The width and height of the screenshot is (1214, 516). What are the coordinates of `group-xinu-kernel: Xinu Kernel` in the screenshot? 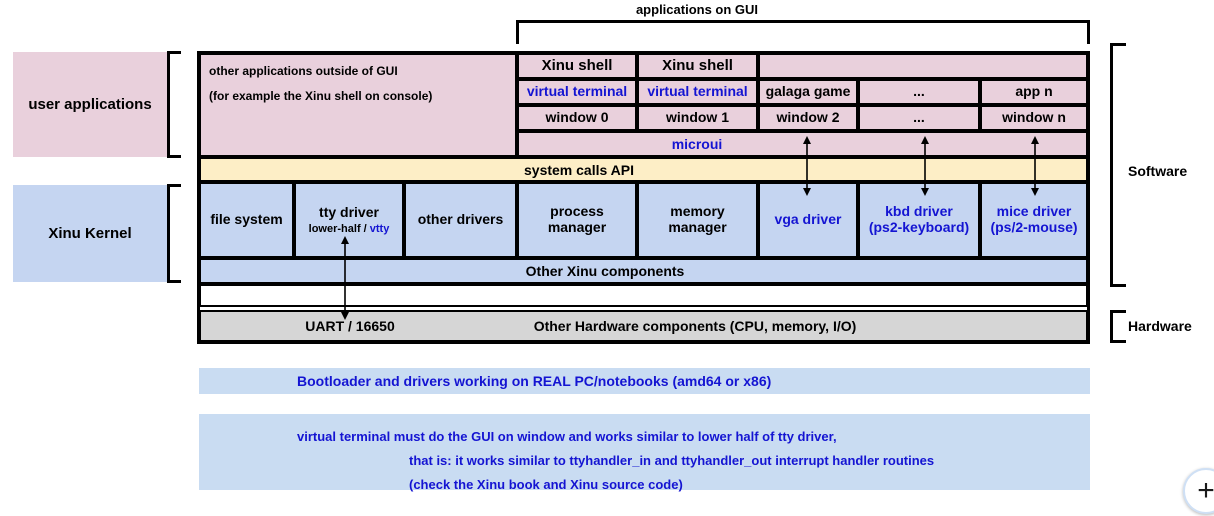 It's located at (90, 233).